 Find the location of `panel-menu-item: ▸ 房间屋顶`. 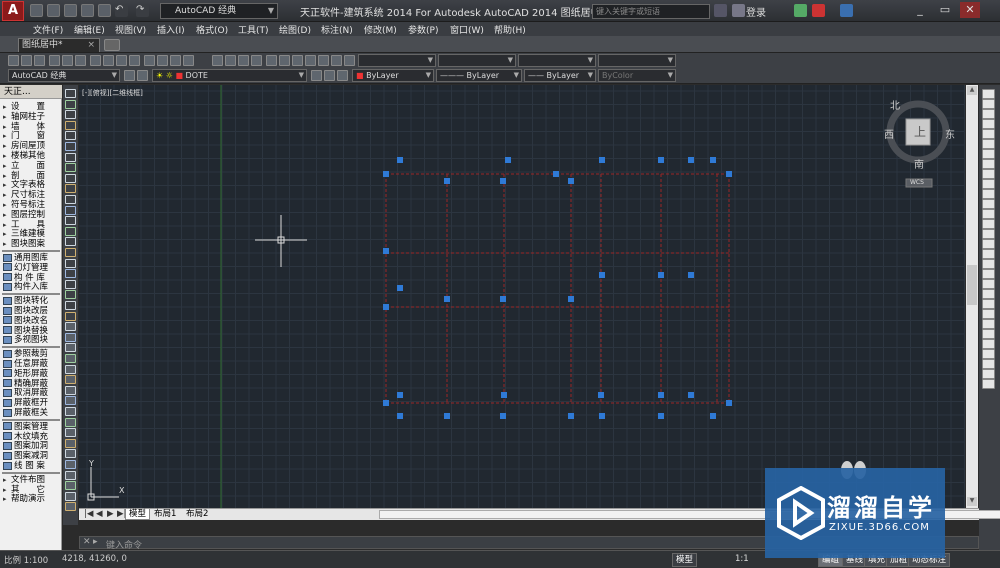

panel-menu-item: ▸ 房间屋顶 is located at coordinates (32, 146).